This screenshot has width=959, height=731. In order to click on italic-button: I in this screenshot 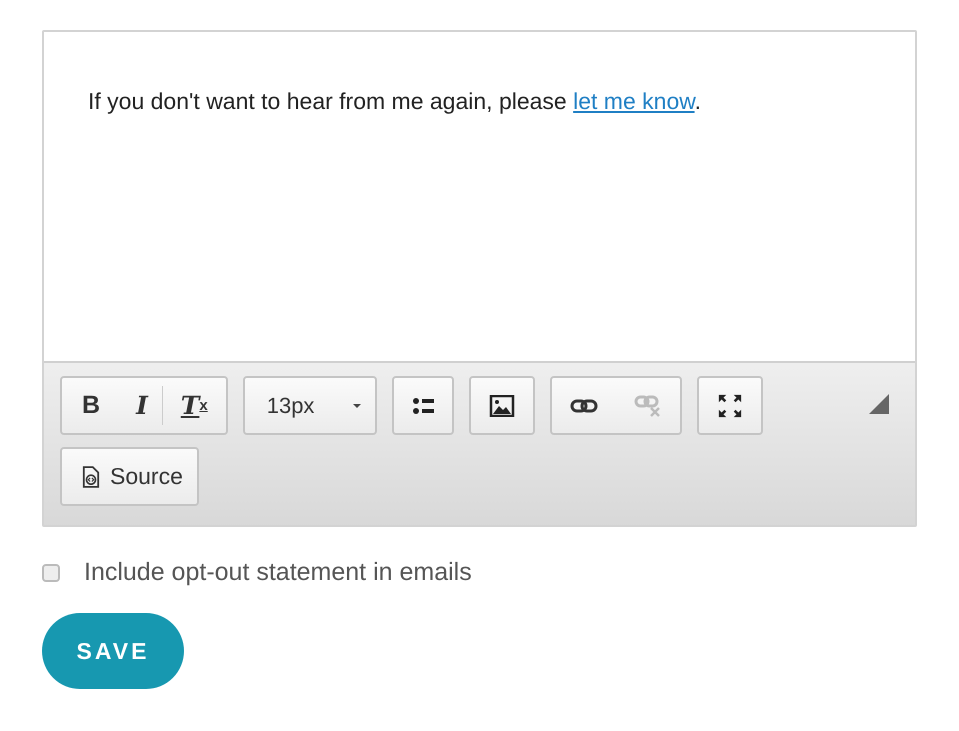, I will do `click(142, 405)`.